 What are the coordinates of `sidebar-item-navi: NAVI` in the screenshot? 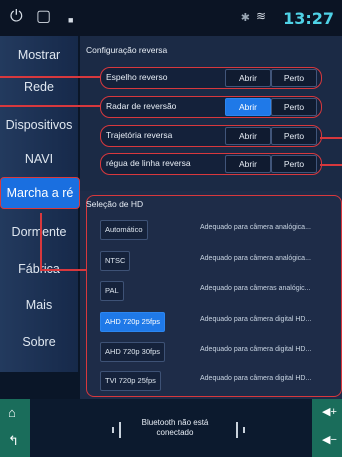 It's located at (39, 159).